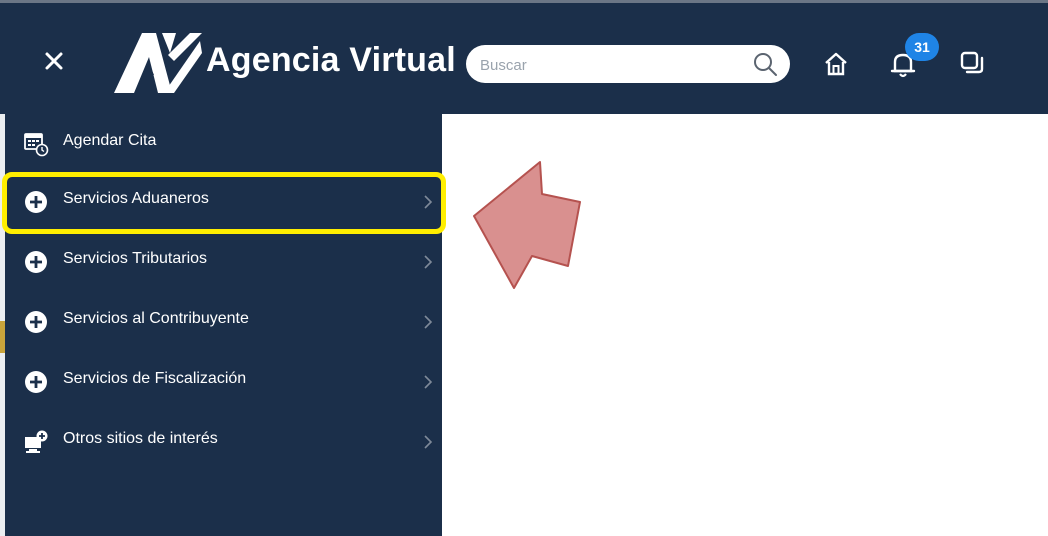 Image resolution: width=1048 pixels, height=536 pixels. Describe the element at coordinates (223, 442) in the screenshot. I see `sidebar-item-otros-sitios: Otros sitios de interés` at that location.